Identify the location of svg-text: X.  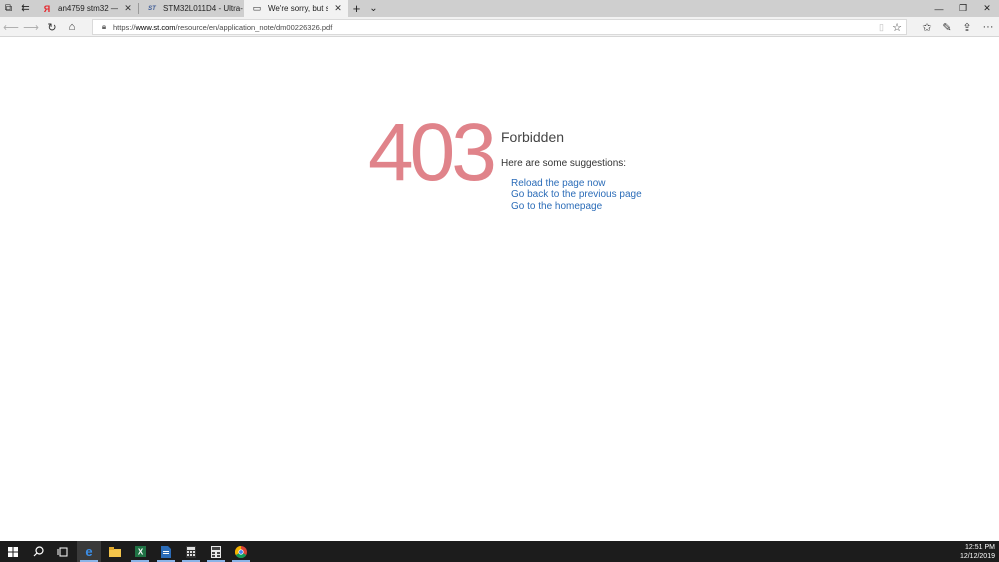
(140, 552).